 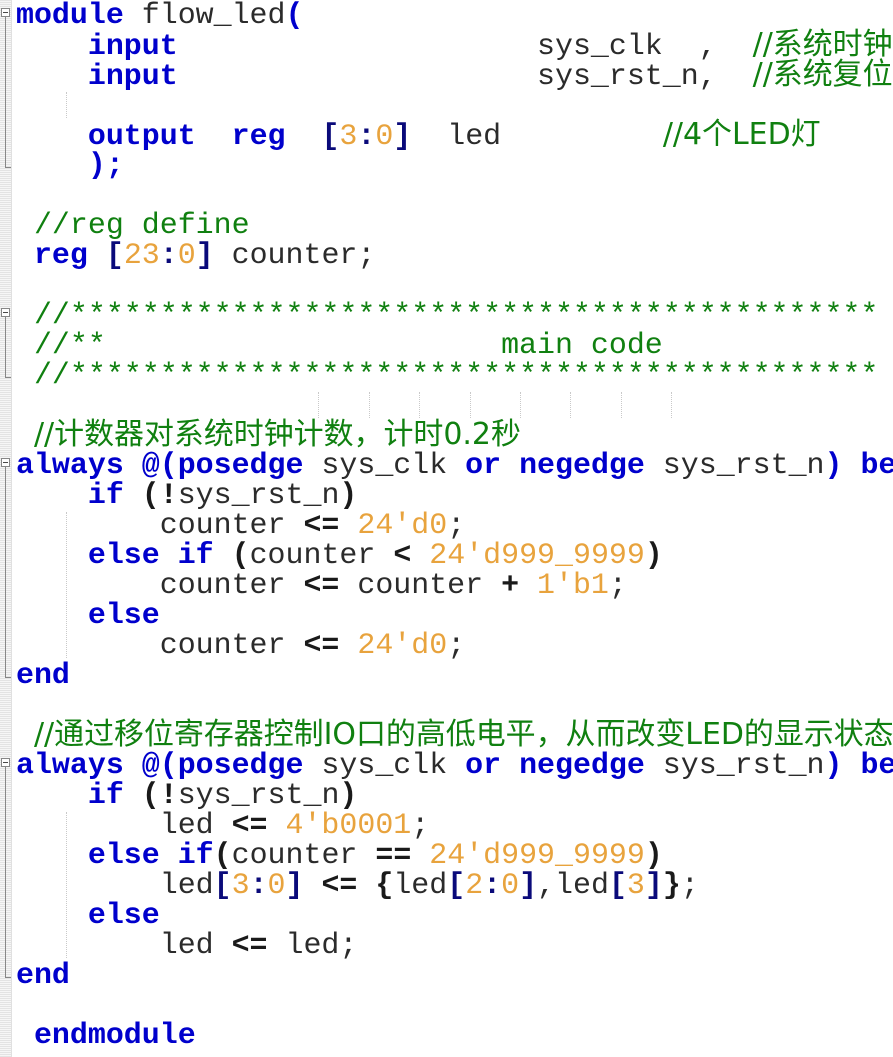 What do you see at coordinates (671, 885) in the screenshot?
I see `code-token: }` at bounding box center [671, 885].